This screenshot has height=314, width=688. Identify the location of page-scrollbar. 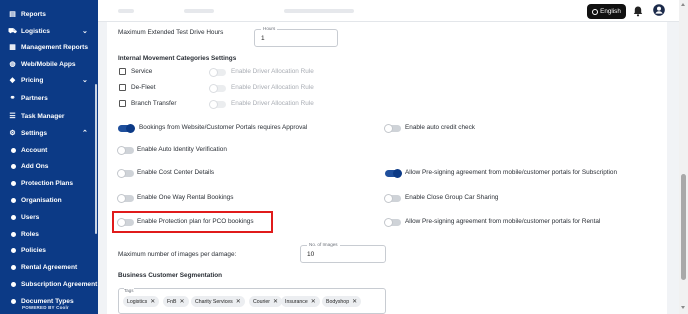
(683, 157).